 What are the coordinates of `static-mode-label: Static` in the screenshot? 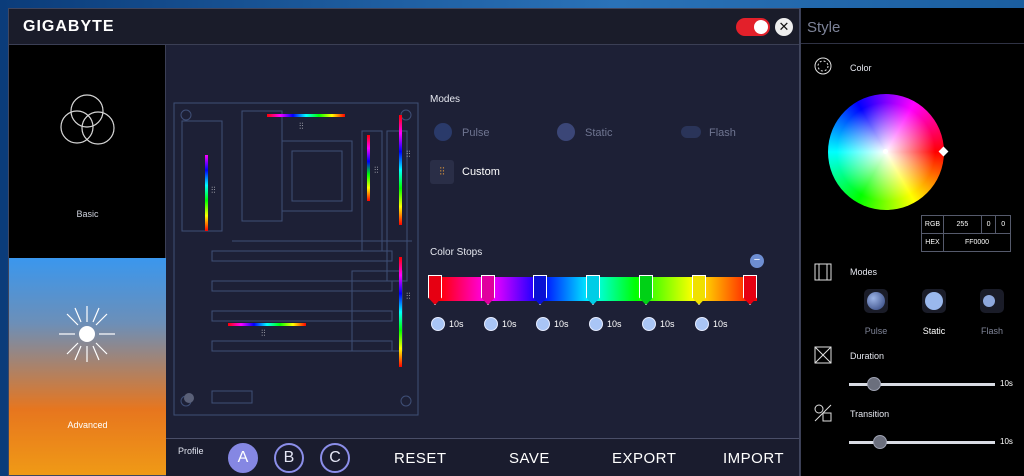 It's located at (934, 331).